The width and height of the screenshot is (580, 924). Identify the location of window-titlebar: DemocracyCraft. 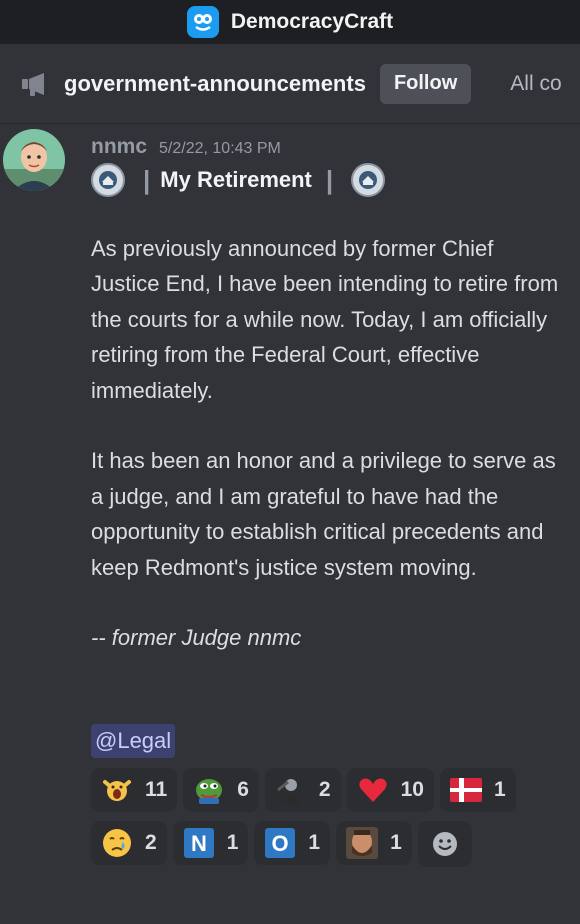
(290, 22).